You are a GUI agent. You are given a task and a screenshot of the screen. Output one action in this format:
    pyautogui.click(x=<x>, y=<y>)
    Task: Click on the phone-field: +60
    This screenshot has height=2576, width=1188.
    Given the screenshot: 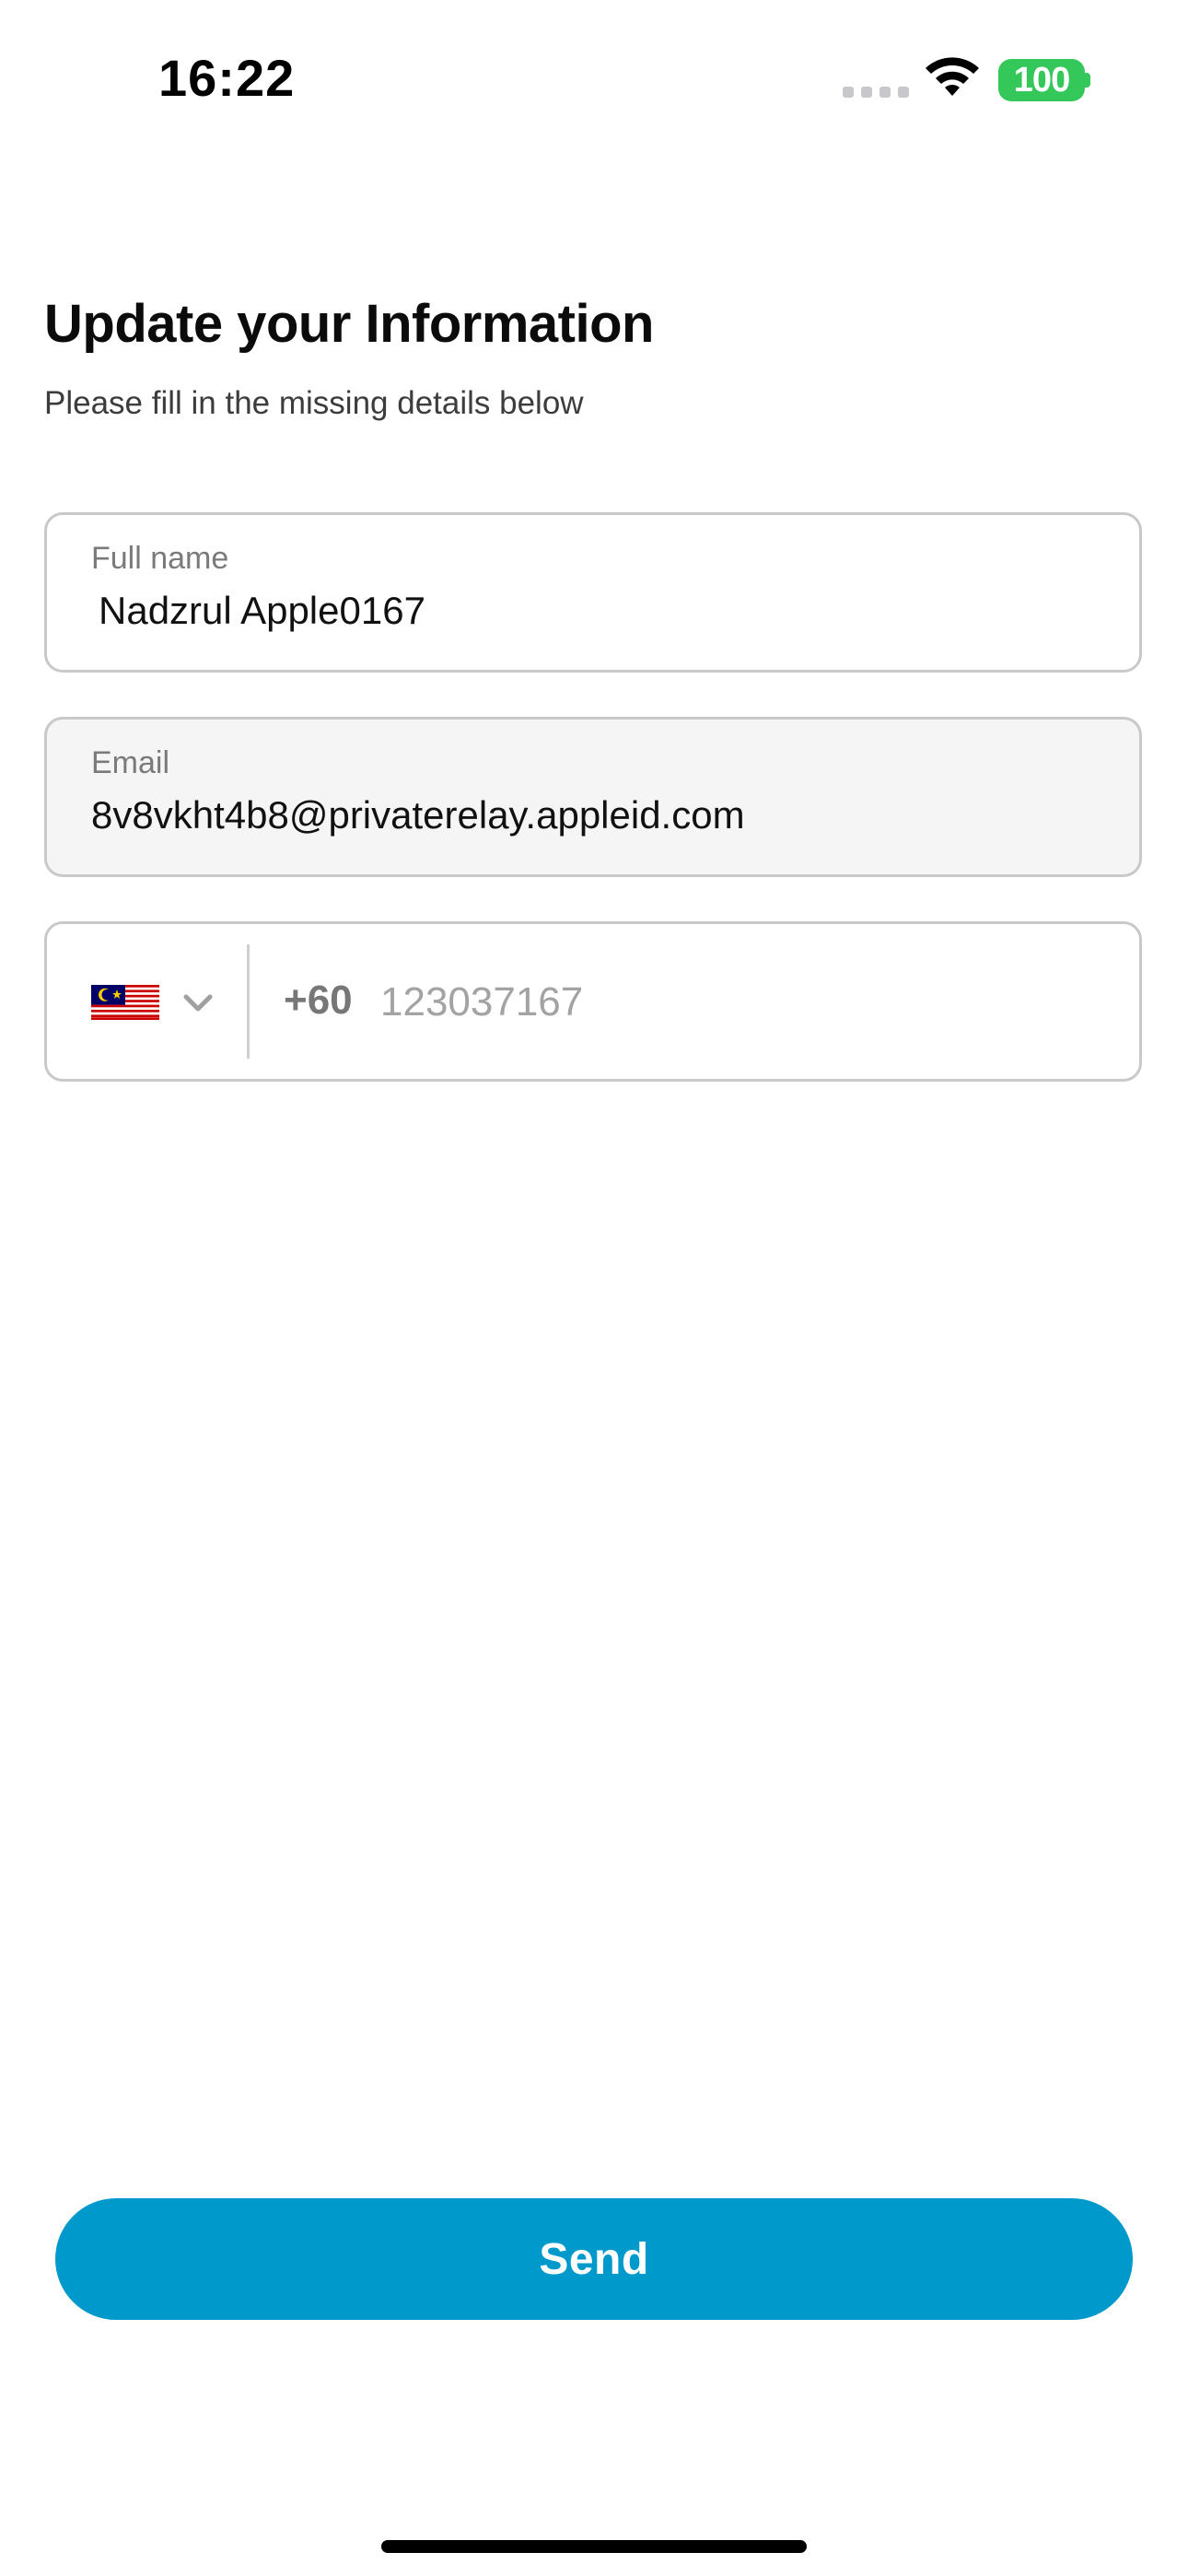 What is the action you would take?
    pyautogui.click(x=593, y=1001)
    